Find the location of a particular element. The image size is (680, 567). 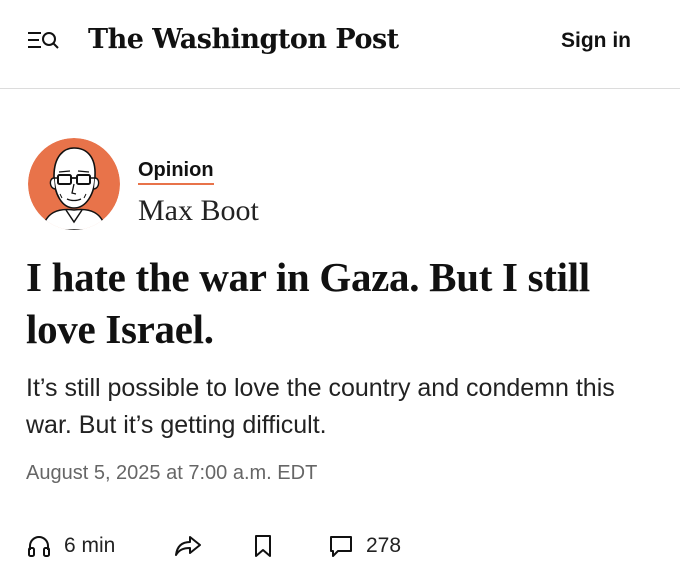

headphones-icon is located at coordinates (39, 546).